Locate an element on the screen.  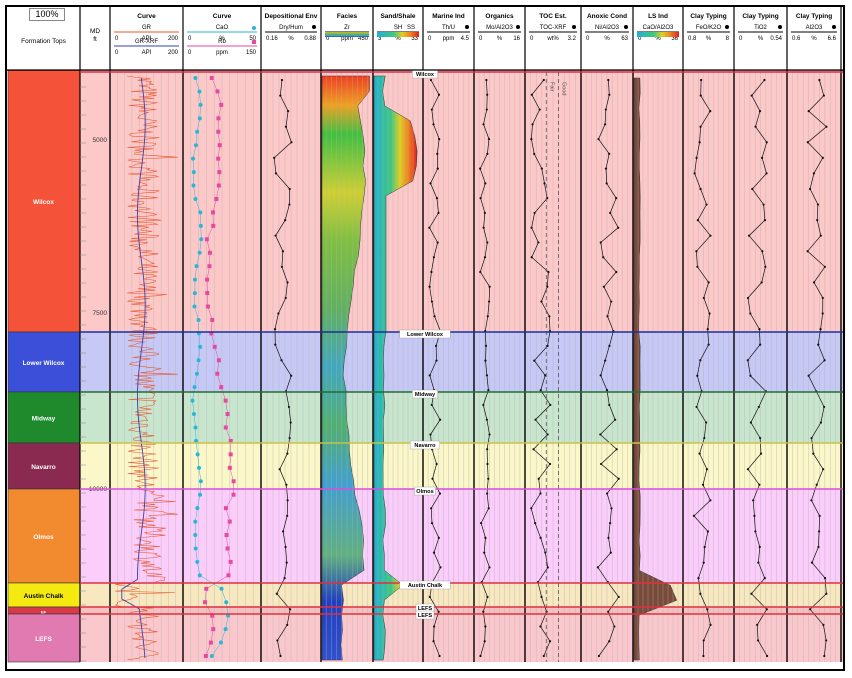
scale-unit: % is located at coordinates (761, 39).